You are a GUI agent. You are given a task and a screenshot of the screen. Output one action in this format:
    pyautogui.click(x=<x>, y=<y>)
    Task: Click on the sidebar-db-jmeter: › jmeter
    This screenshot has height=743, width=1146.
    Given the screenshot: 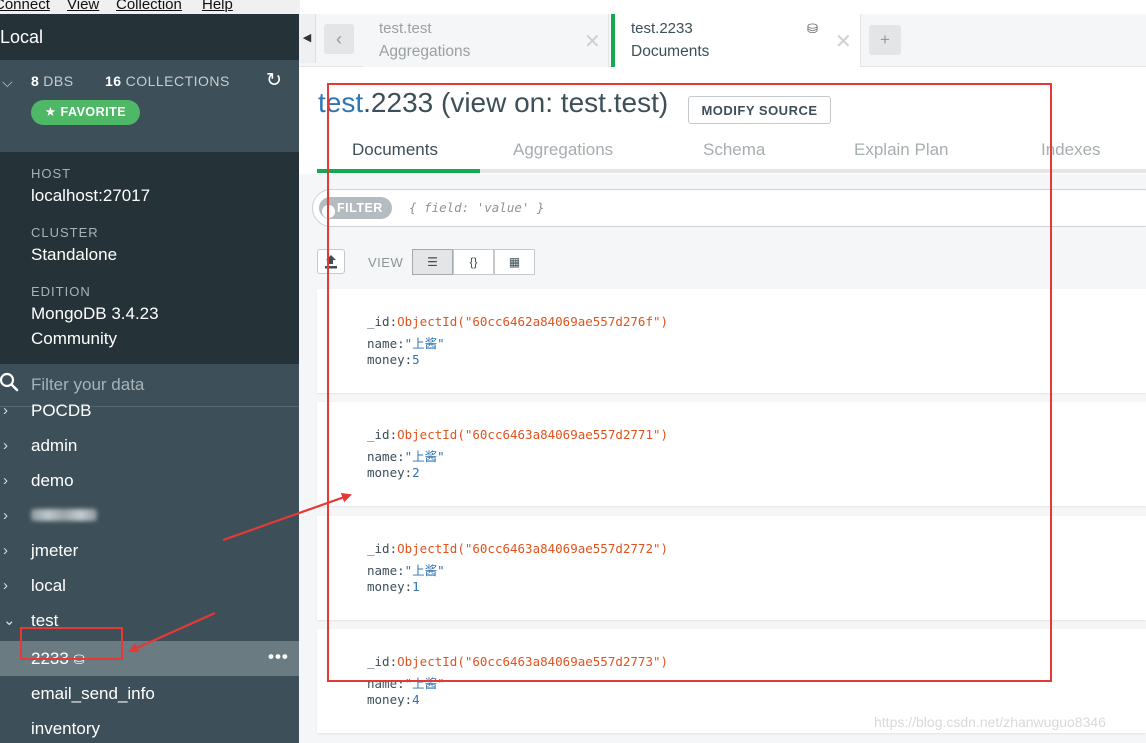 What is the action you would take?
    pyautogui.click(x=149, y=550)
    